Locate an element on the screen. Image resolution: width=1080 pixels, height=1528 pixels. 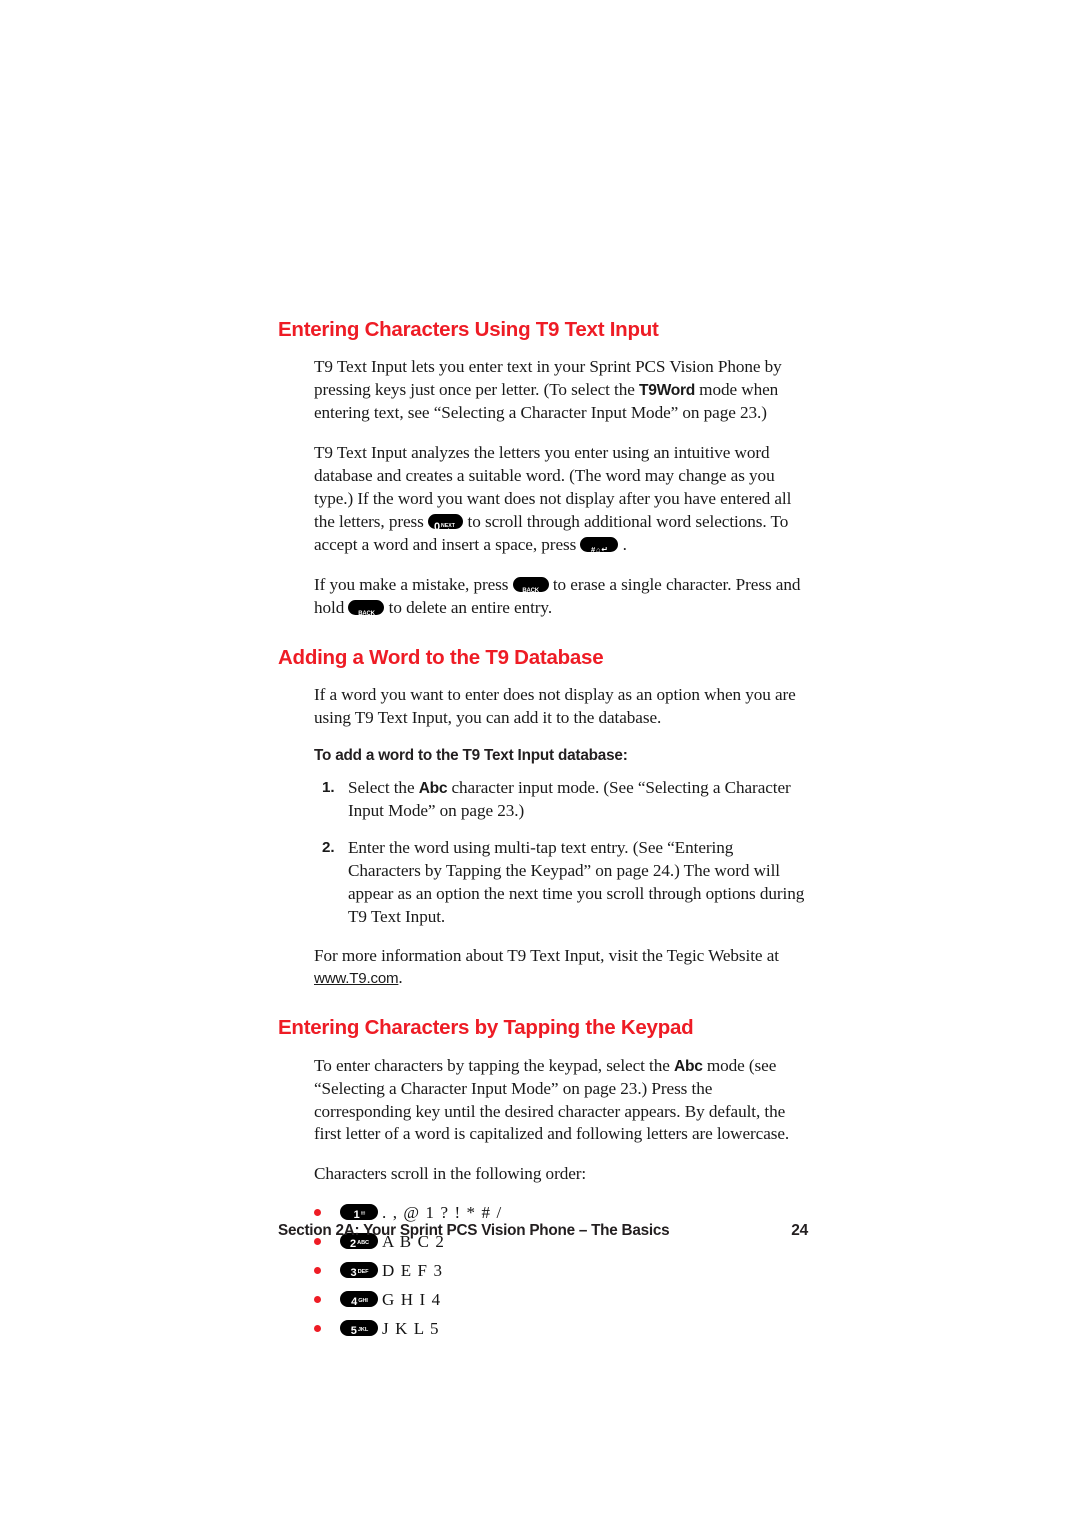
abc-mode-label-step1: Abc is located at coordinates (433, 788).